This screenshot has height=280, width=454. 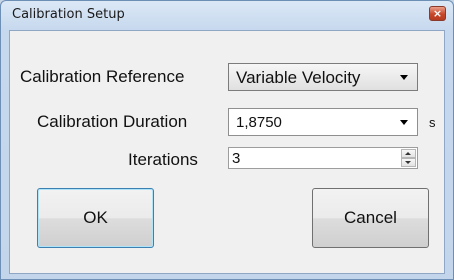 I want to click on calibration-duration-label: Calibration Duration, so click(x=112, y=121).